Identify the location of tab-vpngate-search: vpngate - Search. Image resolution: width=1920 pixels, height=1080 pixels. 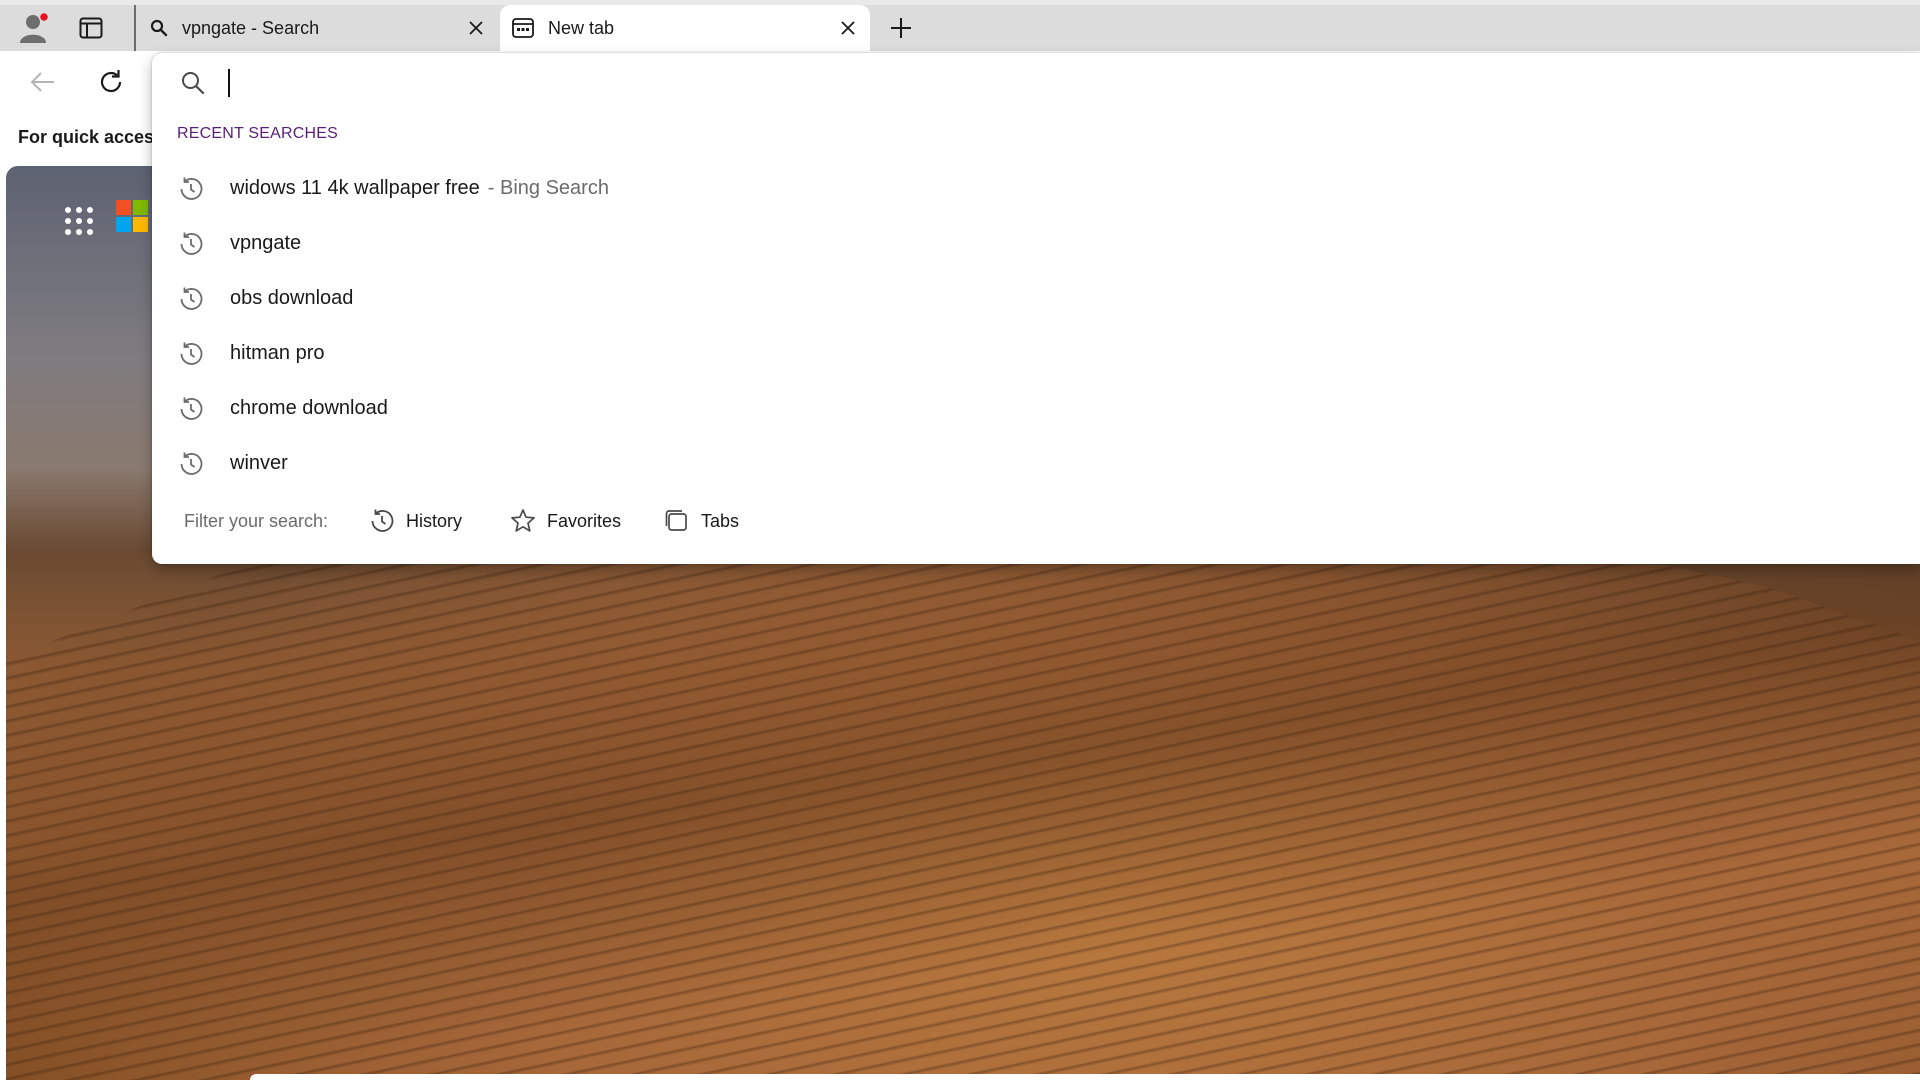
(316, 28).